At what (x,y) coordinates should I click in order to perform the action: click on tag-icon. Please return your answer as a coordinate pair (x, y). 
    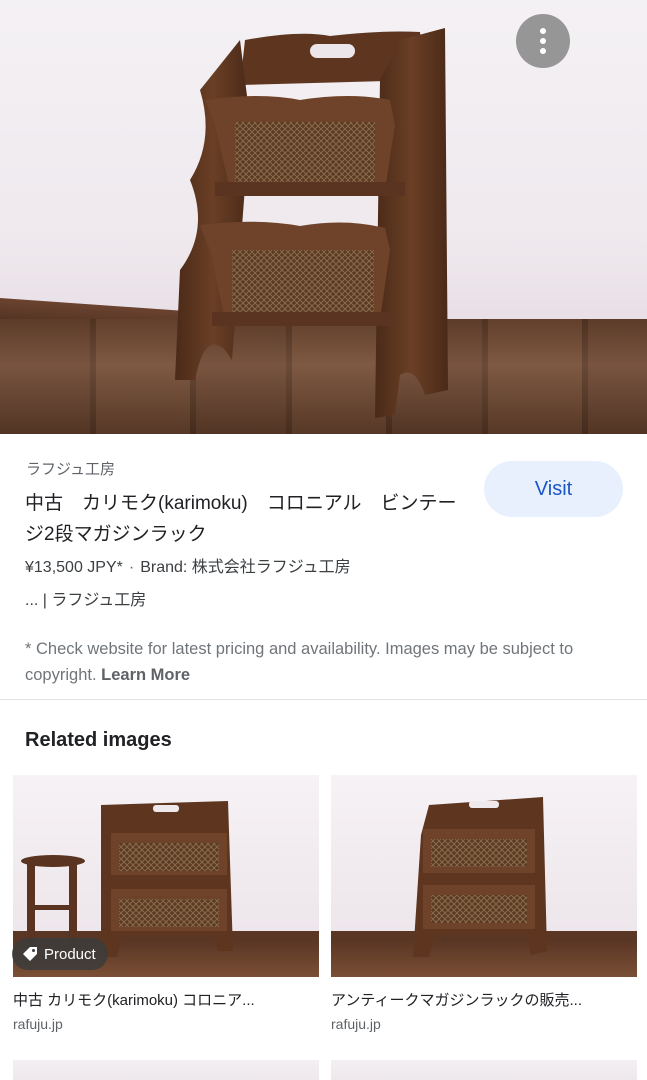
    Looking at the image, I should click on (30, 954).